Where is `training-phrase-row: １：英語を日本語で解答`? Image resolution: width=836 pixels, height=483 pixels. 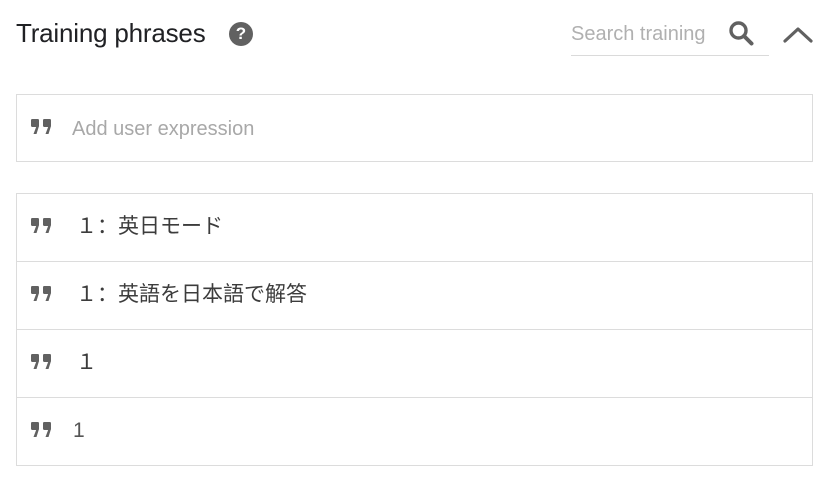
training-phrase-row: １：英語を日本語で解答 is located at coordinates (414, 296).